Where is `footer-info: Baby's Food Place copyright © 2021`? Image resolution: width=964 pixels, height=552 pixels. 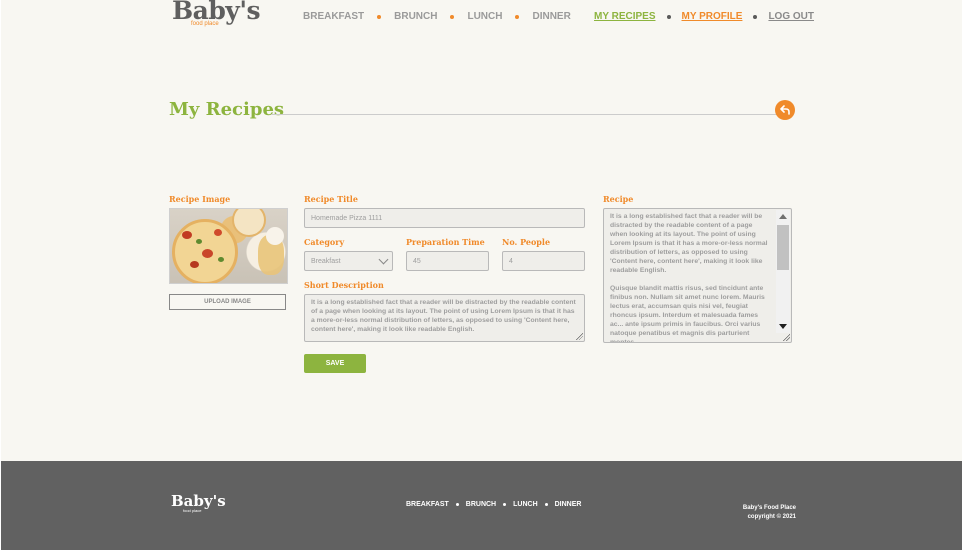 footer-info: Baby's Food Place copyright © 2021 is located at coordinates (769, 512).